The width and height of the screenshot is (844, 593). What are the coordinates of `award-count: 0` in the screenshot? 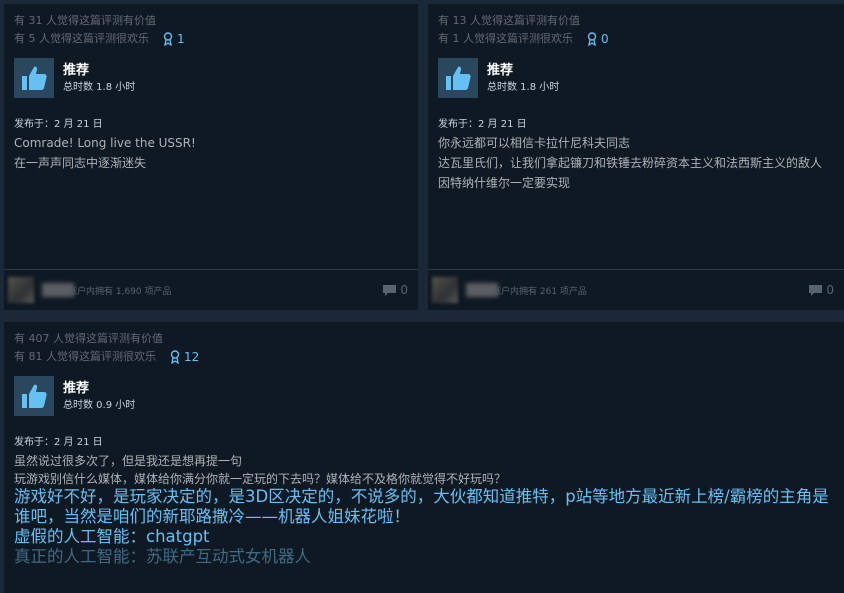 It's located at (605, 39).